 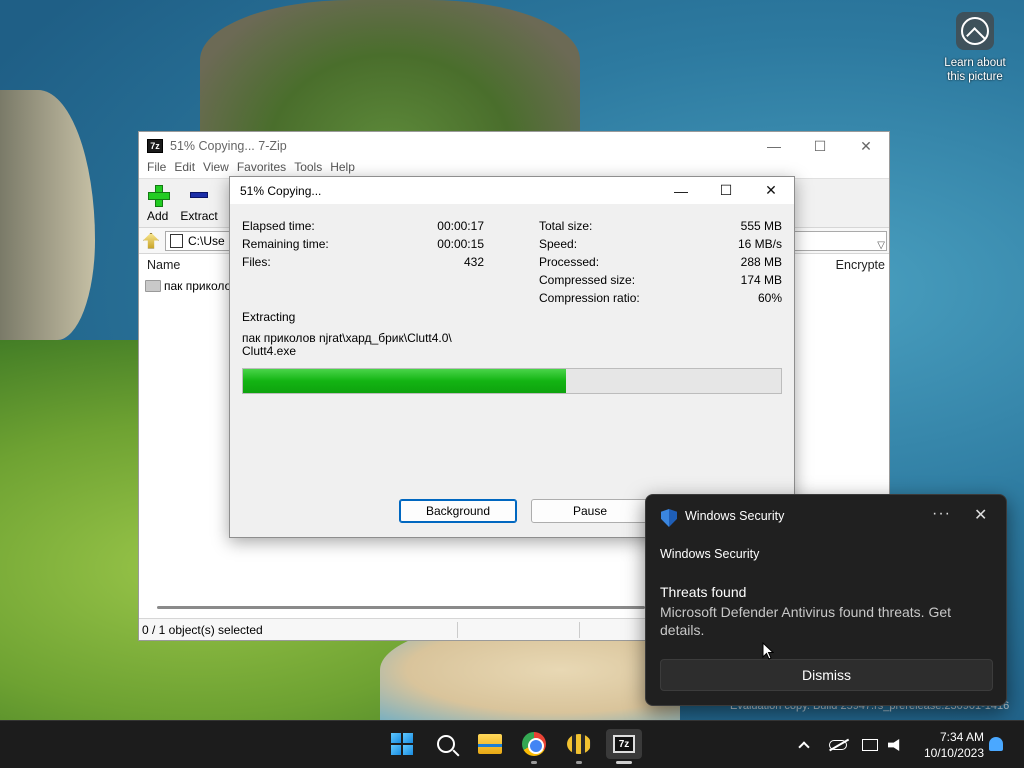 I want to click on shield-icon, so click(x=669, y=518).